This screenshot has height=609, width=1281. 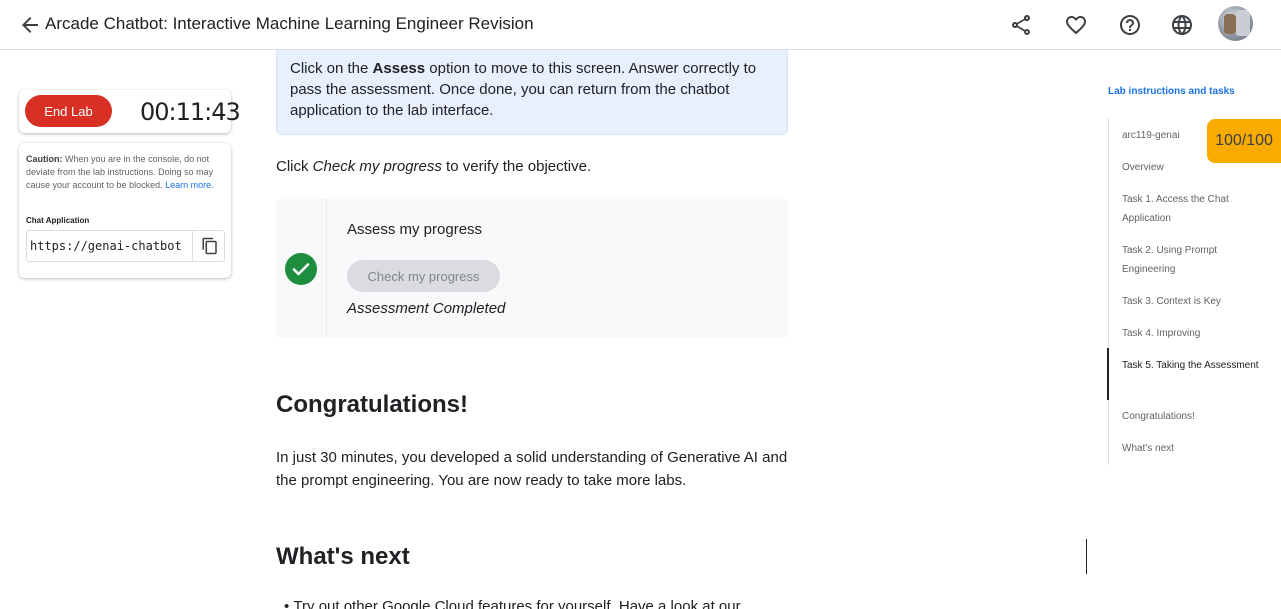 What do you see at coordinates (58, 220) in the screenshot?
I see `chat-application-label: Chat Application` at bounding box center [58, 220].